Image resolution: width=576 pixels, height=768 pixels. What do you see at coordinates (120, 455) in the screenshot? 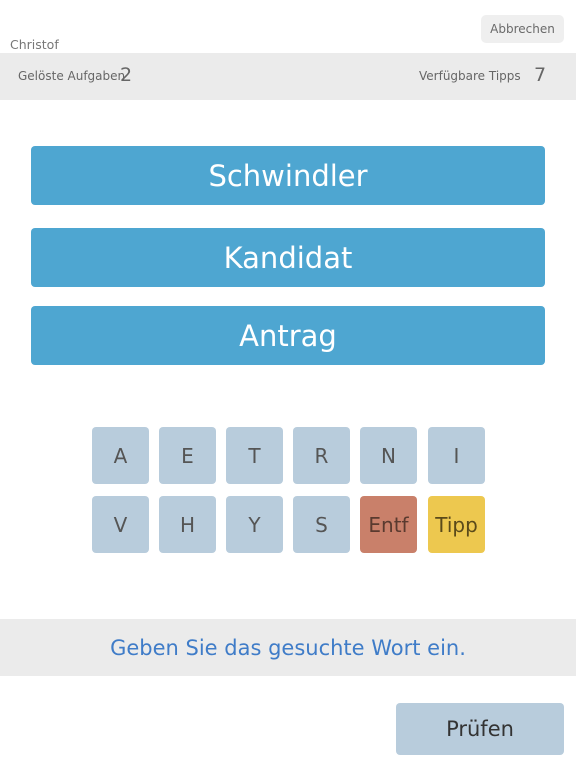
I see `key-a: A` at bounding box center [120, 455].